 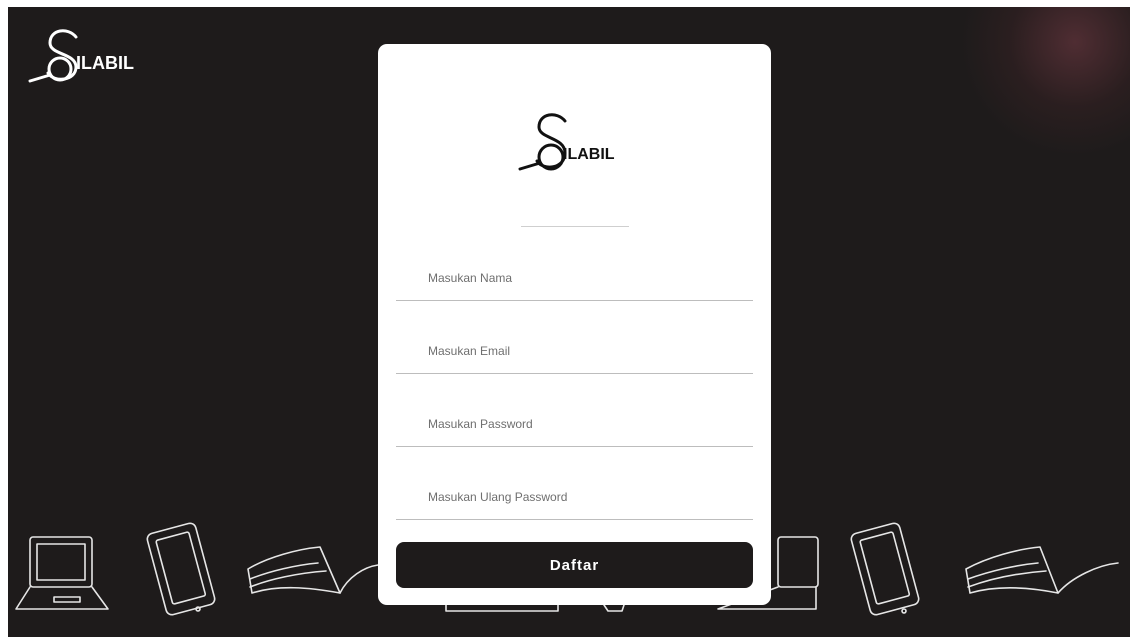 I want to click on email-field, so click(x=574, y=351).